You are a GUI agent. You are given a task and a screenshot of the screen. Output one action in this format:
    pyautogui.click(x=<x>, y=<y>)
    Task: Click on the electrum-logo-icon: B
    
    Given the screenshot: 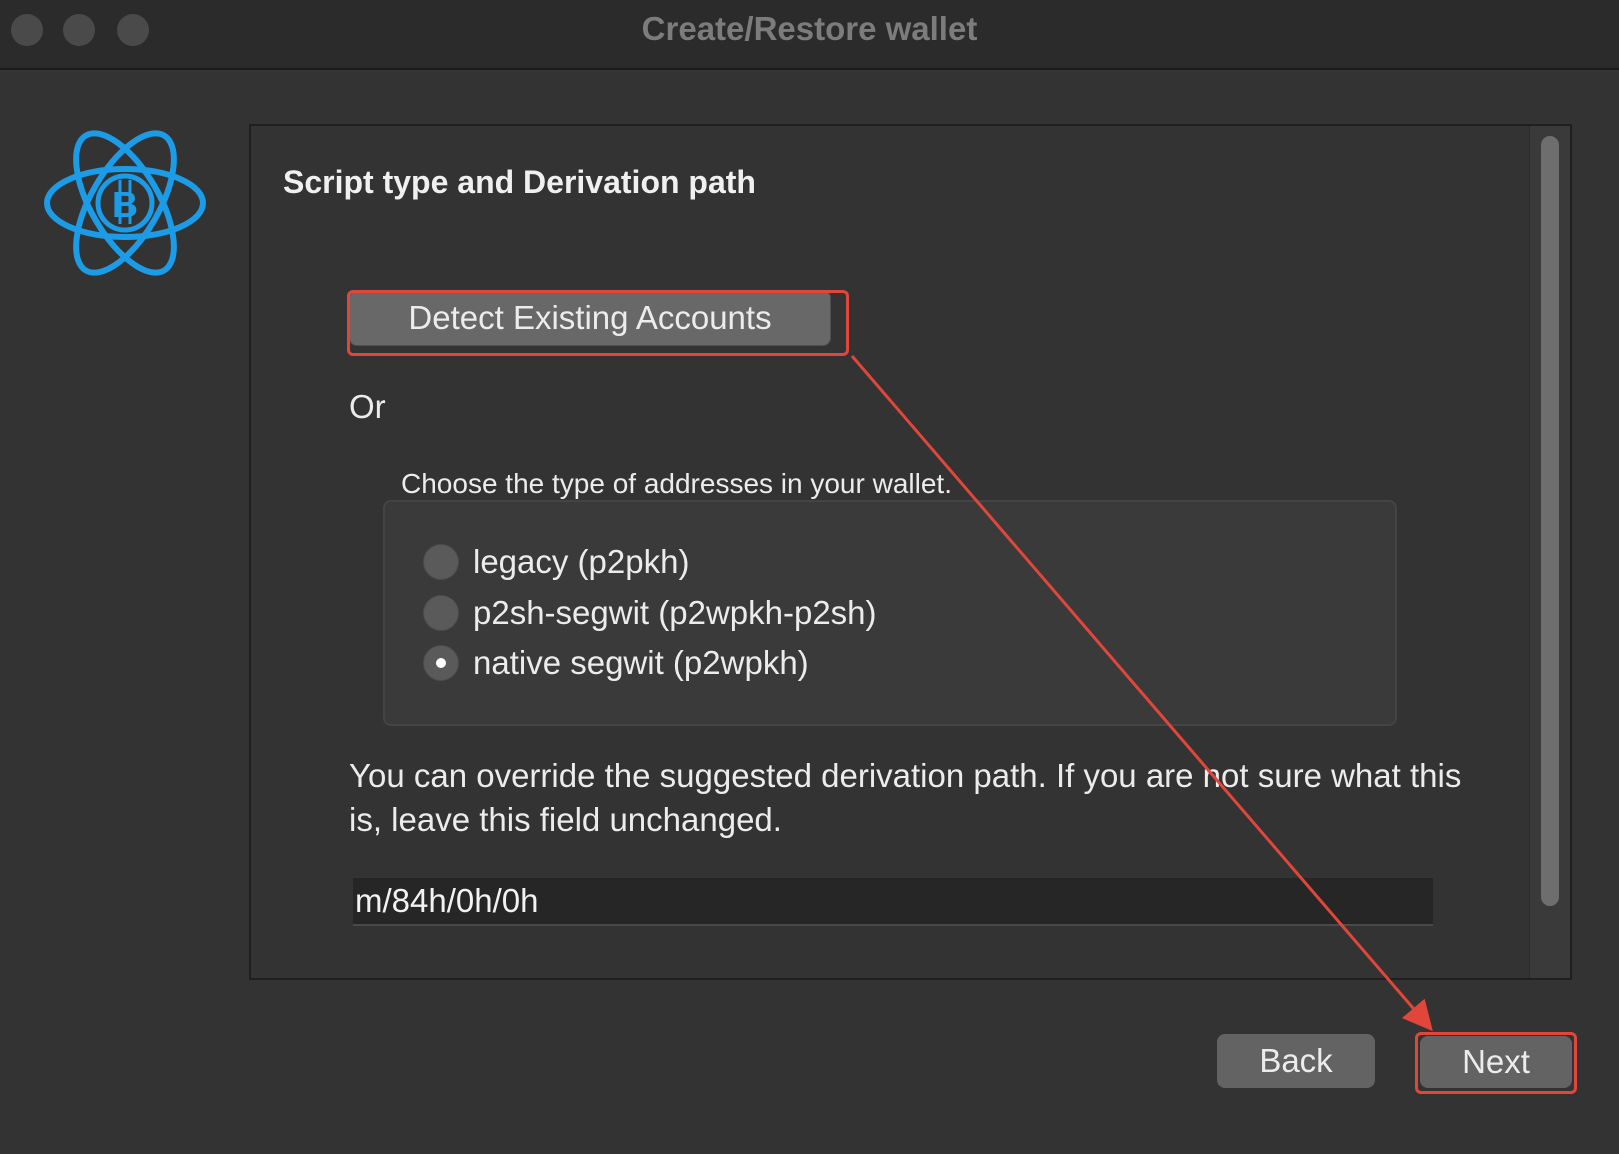 What is the action you would take?
    pyautogui.click(x=125, y=203)
    